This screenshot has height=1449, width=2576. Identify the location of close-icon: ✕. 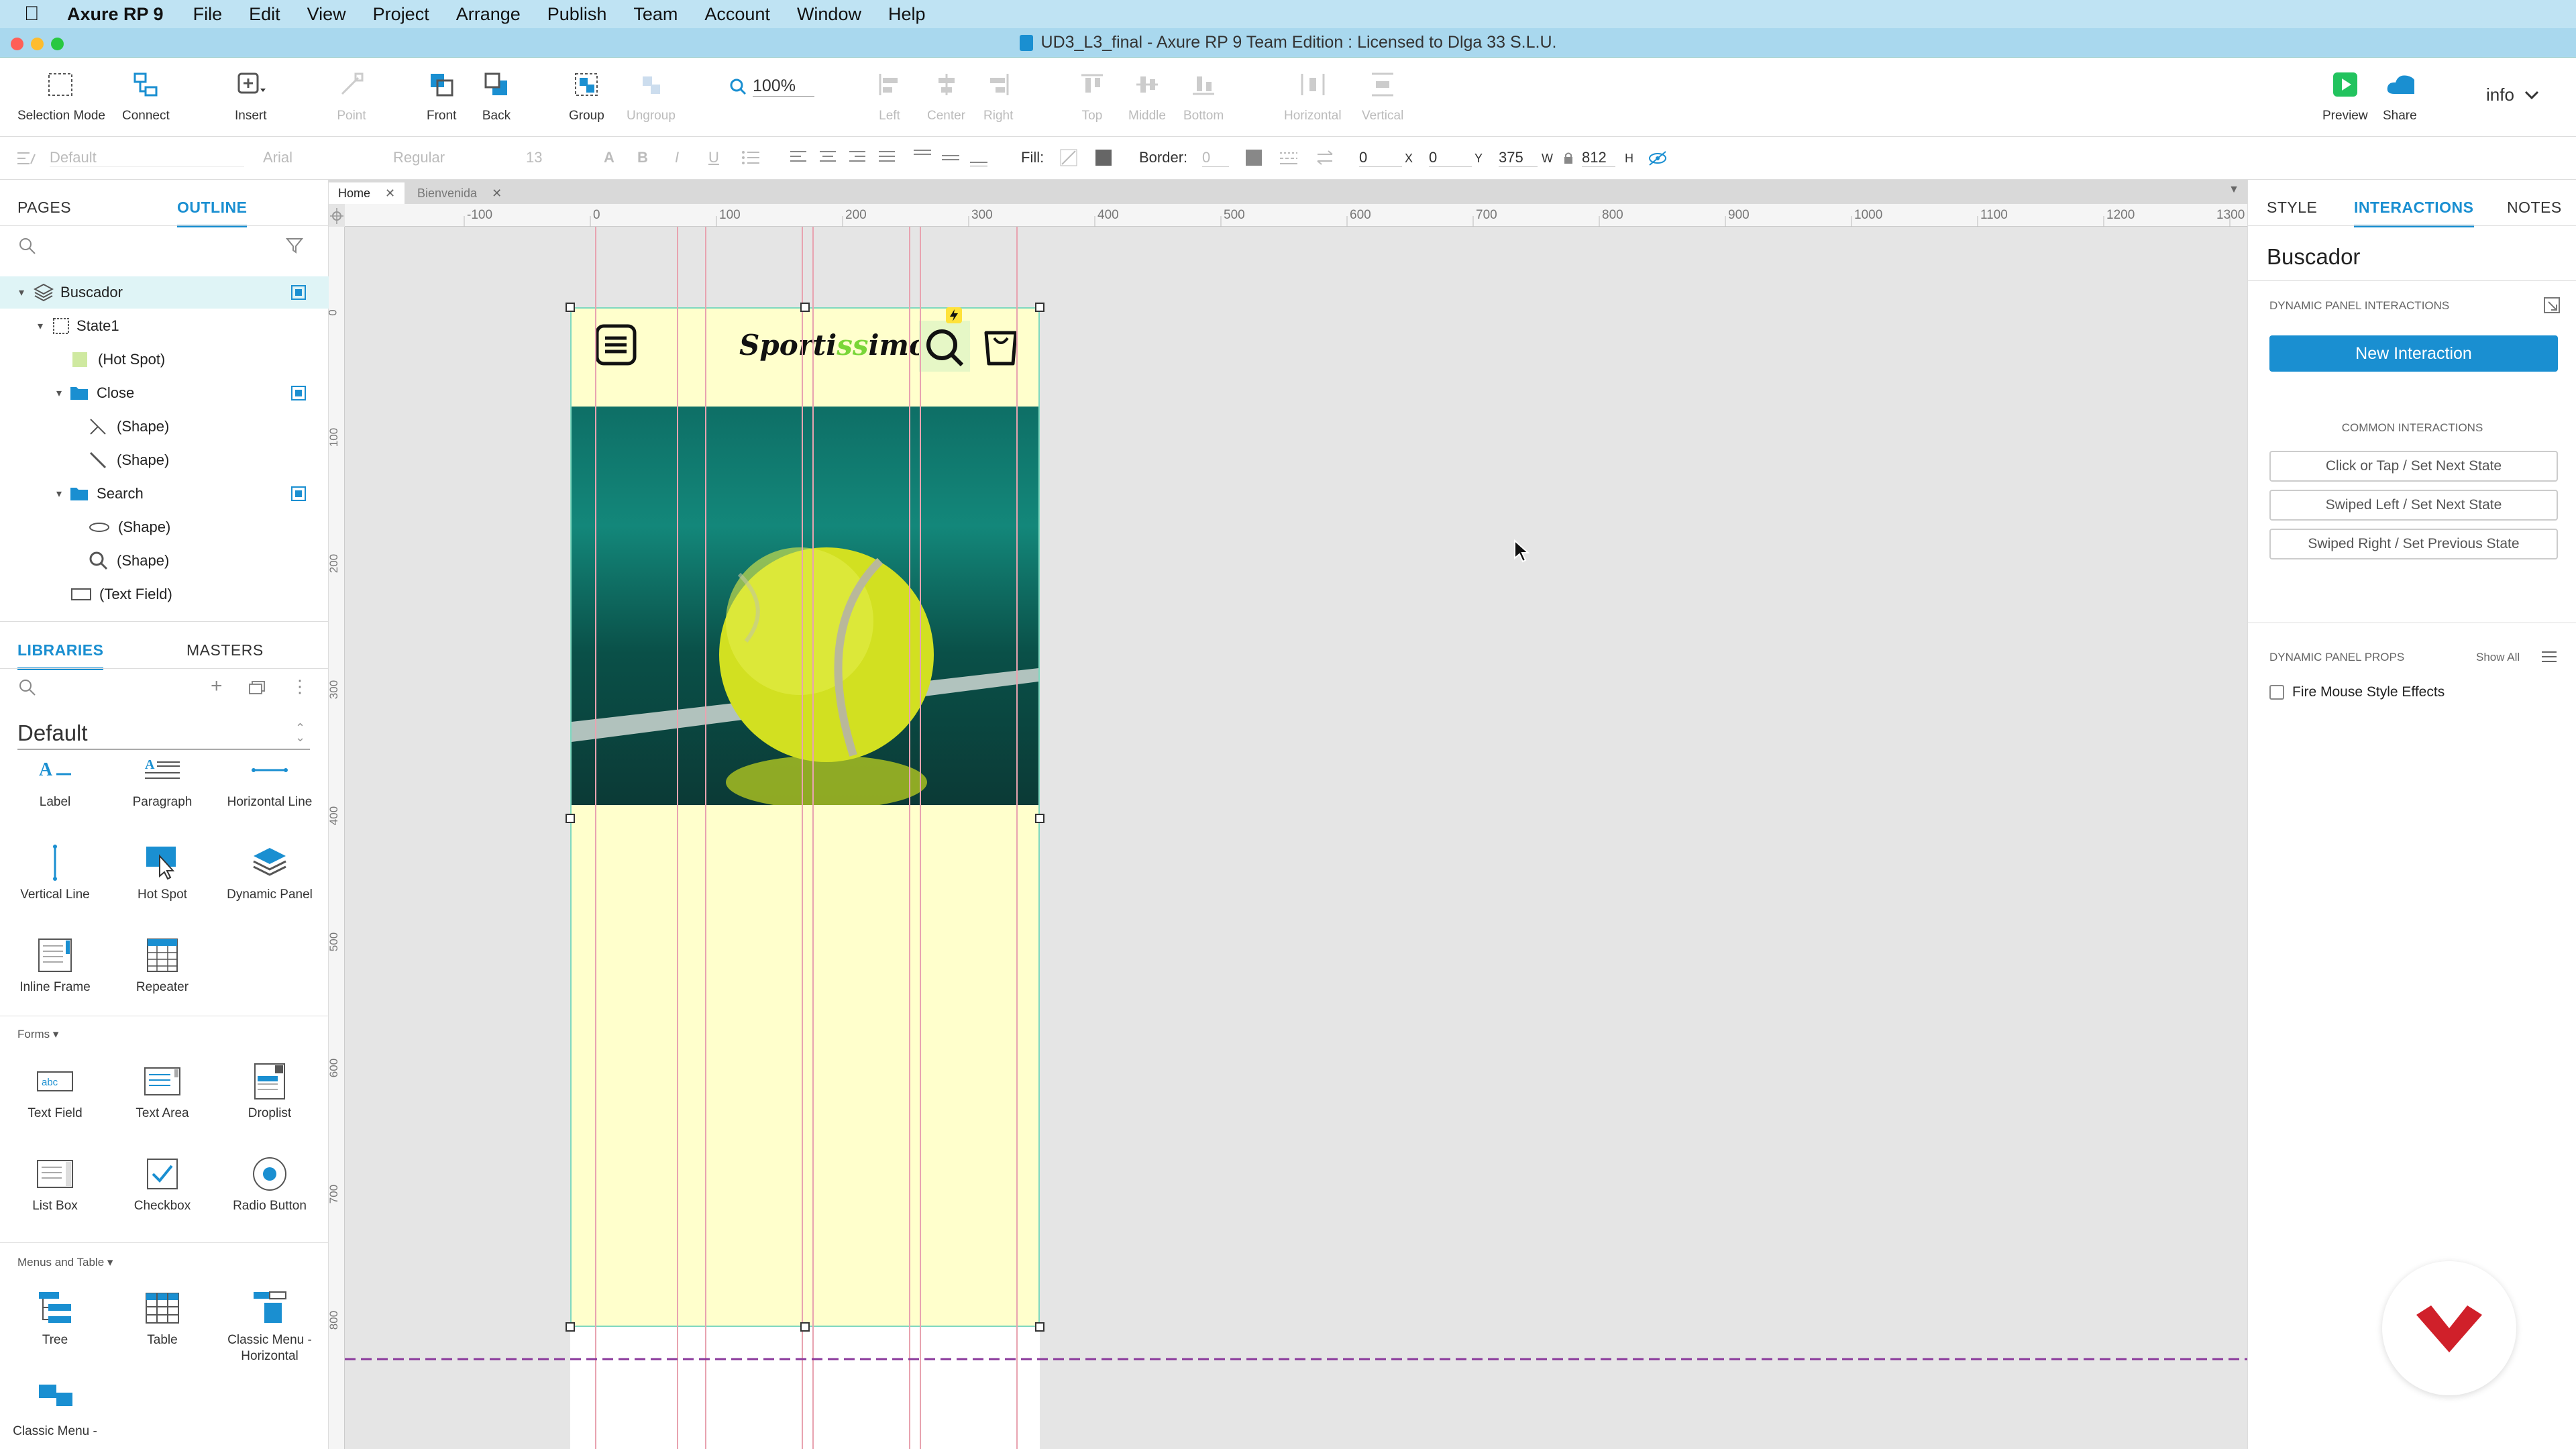
(497, 193).